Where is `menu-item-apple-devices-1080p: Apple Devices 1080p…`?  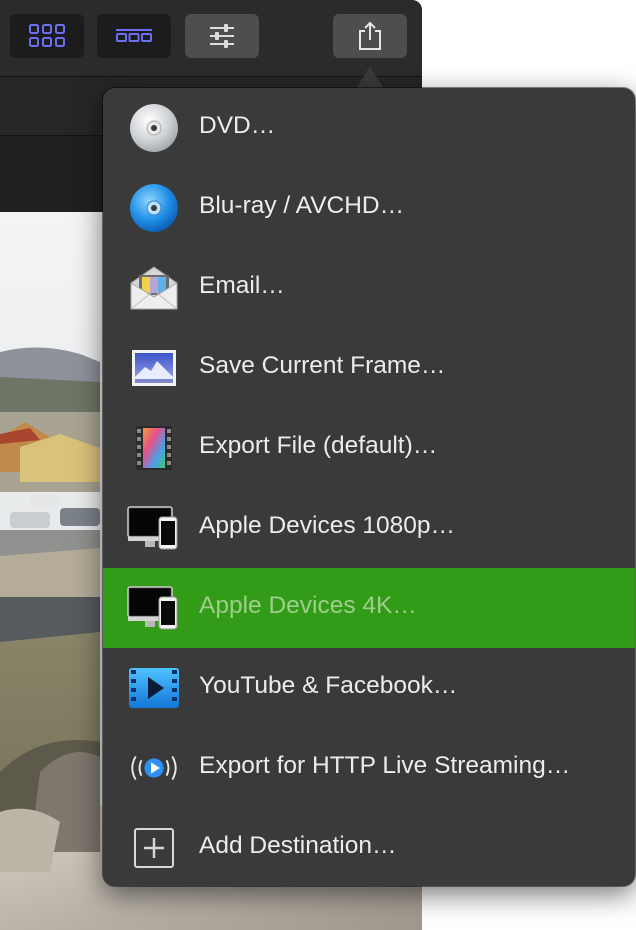 menu-item-apple-devices-1080p: Apple Devices 1080p… is located at coordinates (369, 528).